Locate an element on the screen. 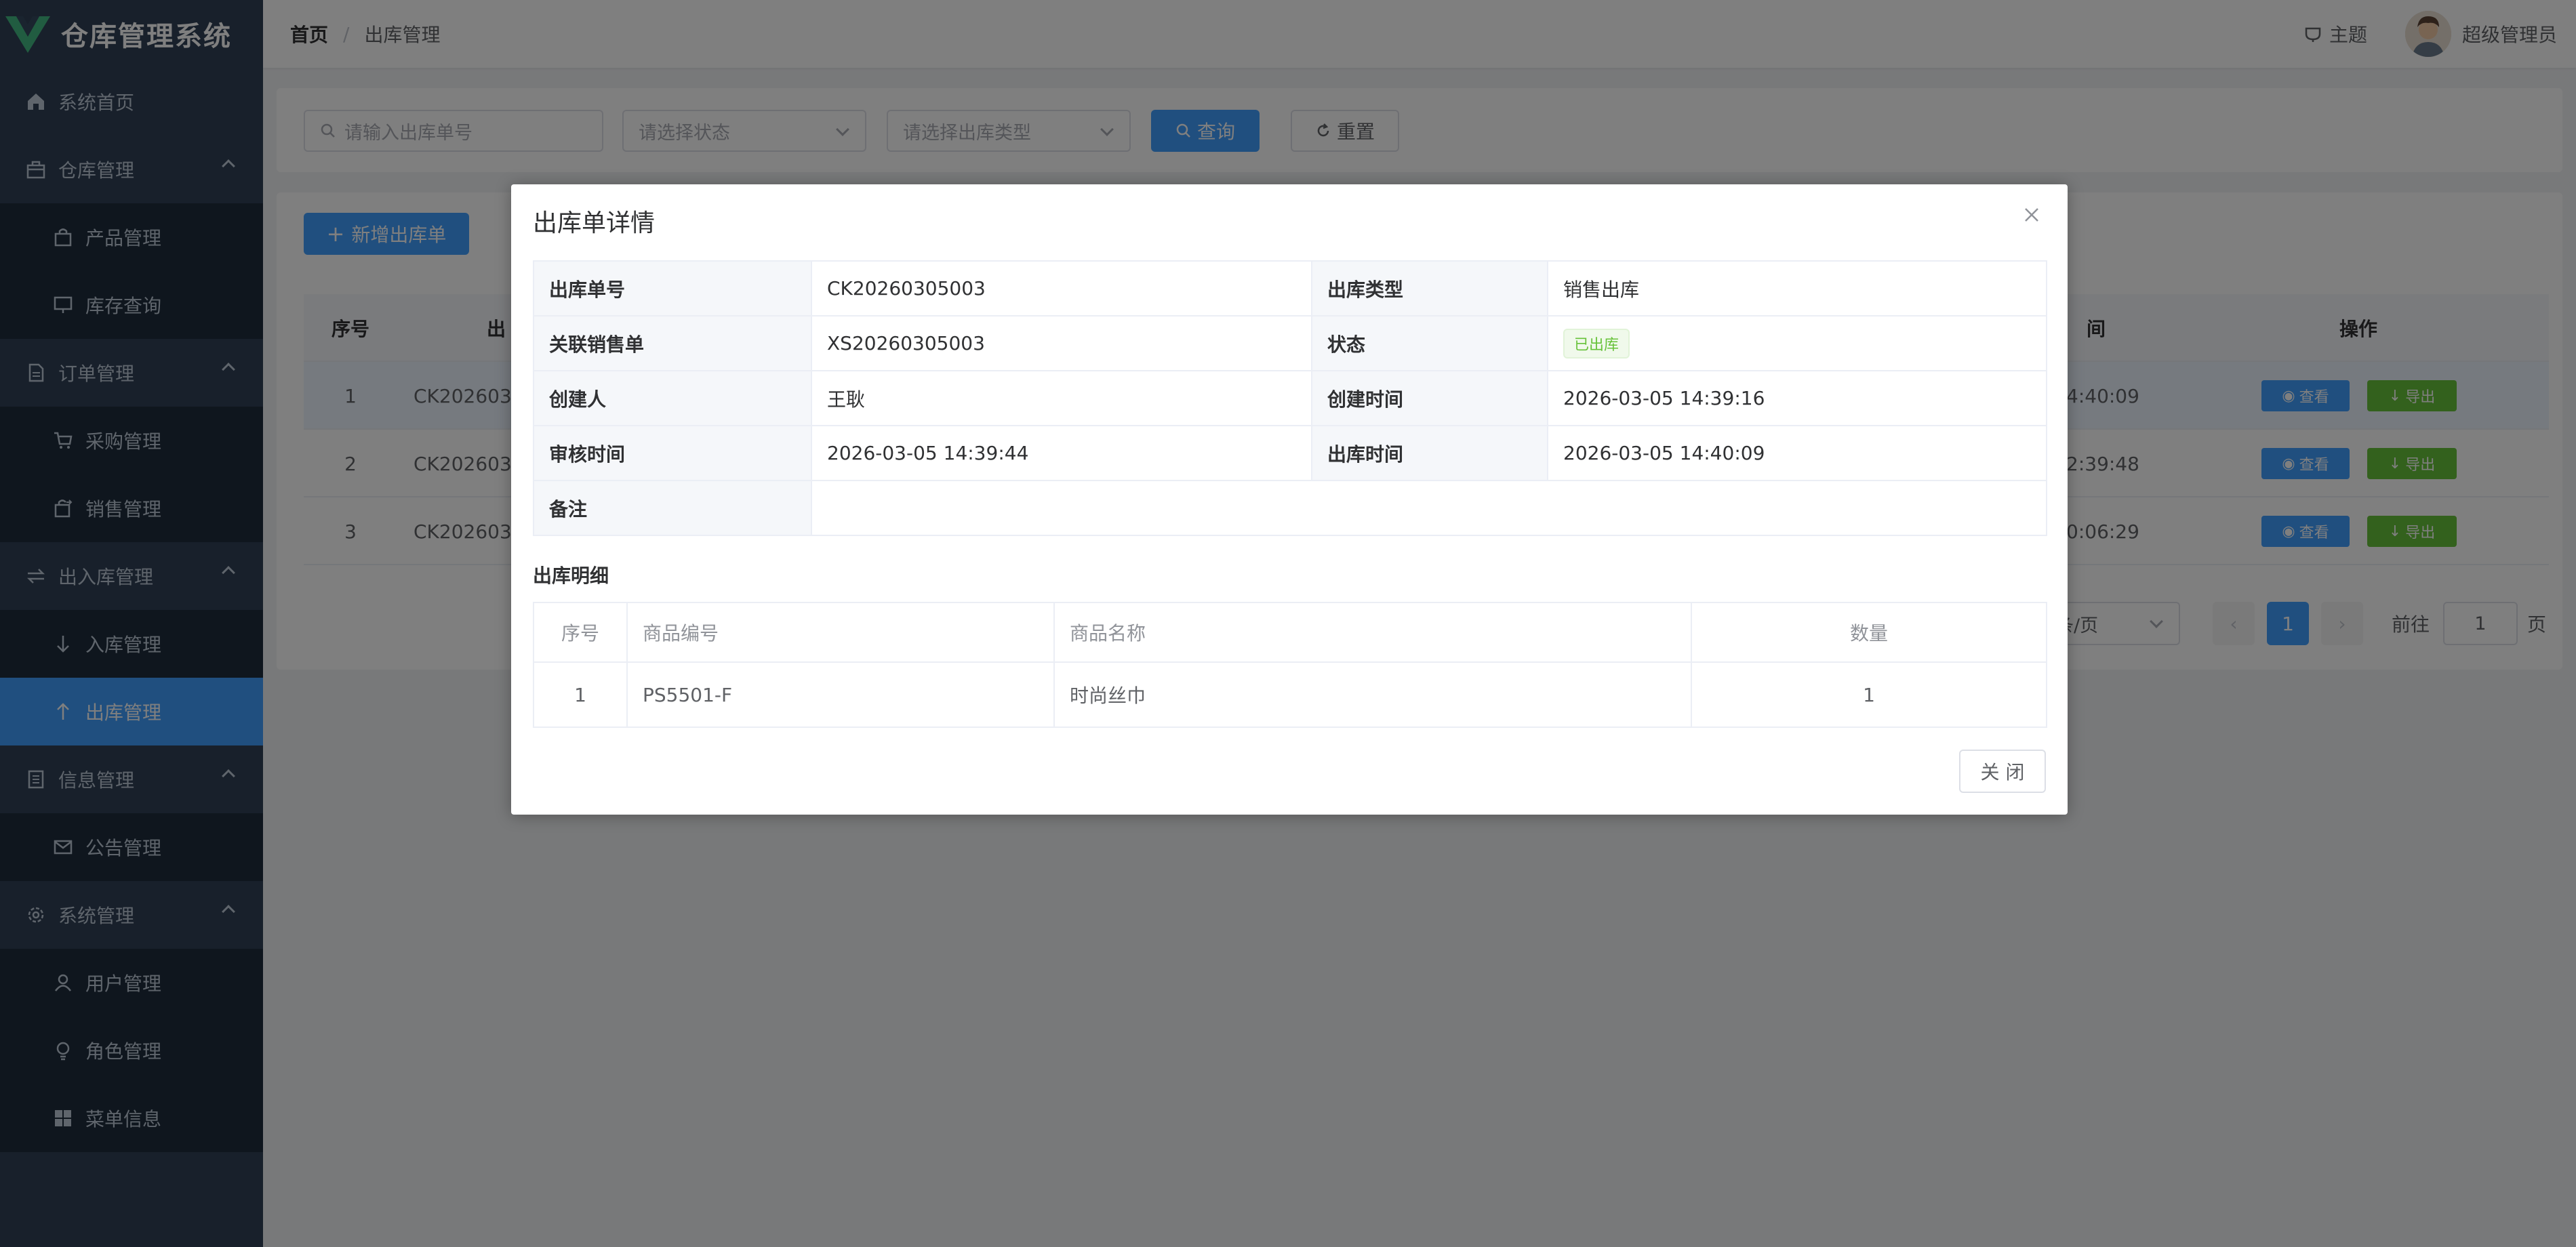 The image size is (2576, 1247). audit-time-value: 2026-03-05 14:39:44 is located at coordinates (1061, 453).